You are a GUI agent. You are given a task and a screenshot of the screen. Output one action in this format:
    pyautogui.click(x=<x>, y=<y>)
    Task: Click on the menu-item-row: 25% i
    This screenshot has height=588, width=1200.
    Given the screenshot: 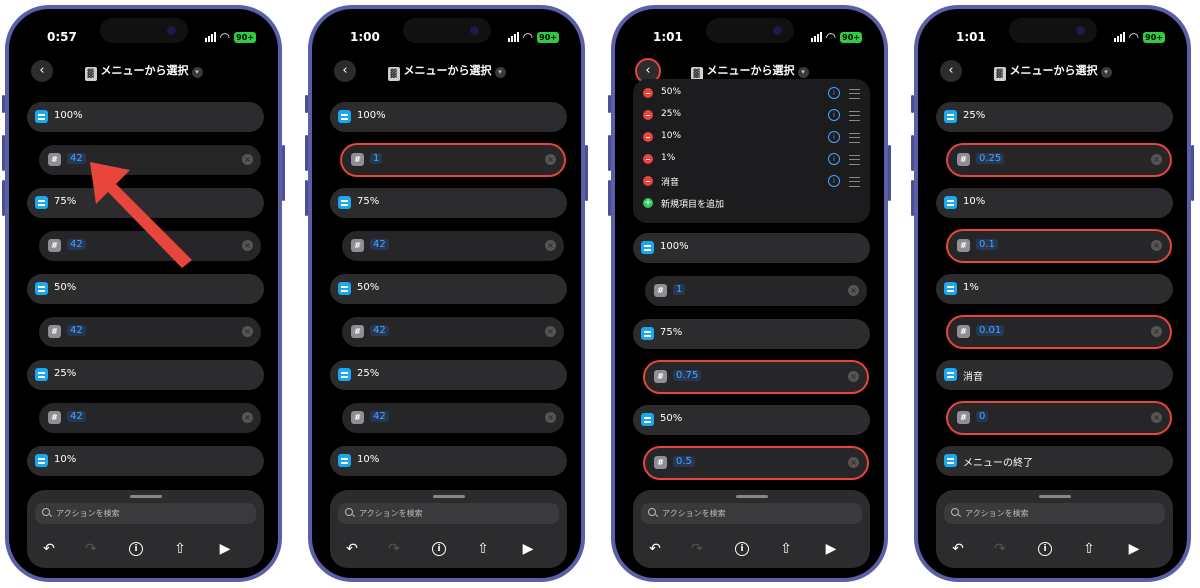 What is the action you would take?
    pyautogui.click(x=751, y=115)
    